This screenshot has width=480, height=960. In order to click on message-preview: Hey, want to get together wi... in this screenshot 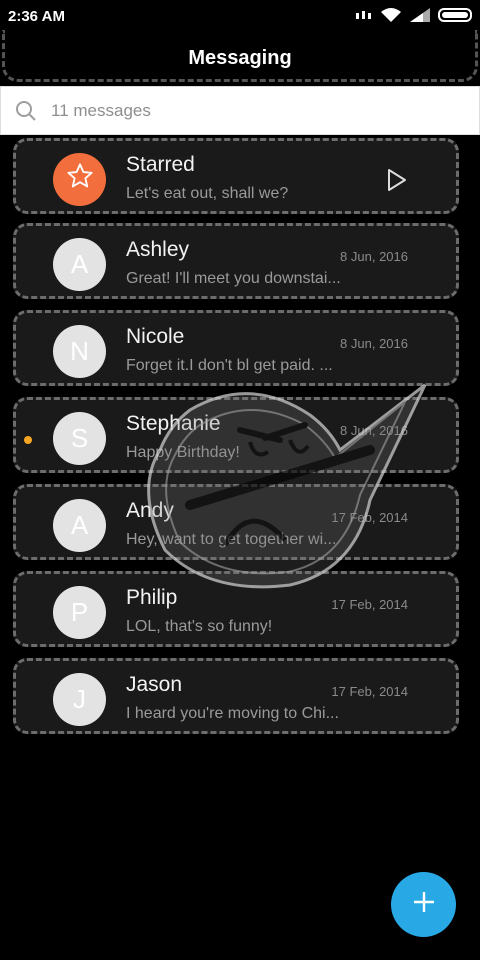, I will do `click(231, 539)`.